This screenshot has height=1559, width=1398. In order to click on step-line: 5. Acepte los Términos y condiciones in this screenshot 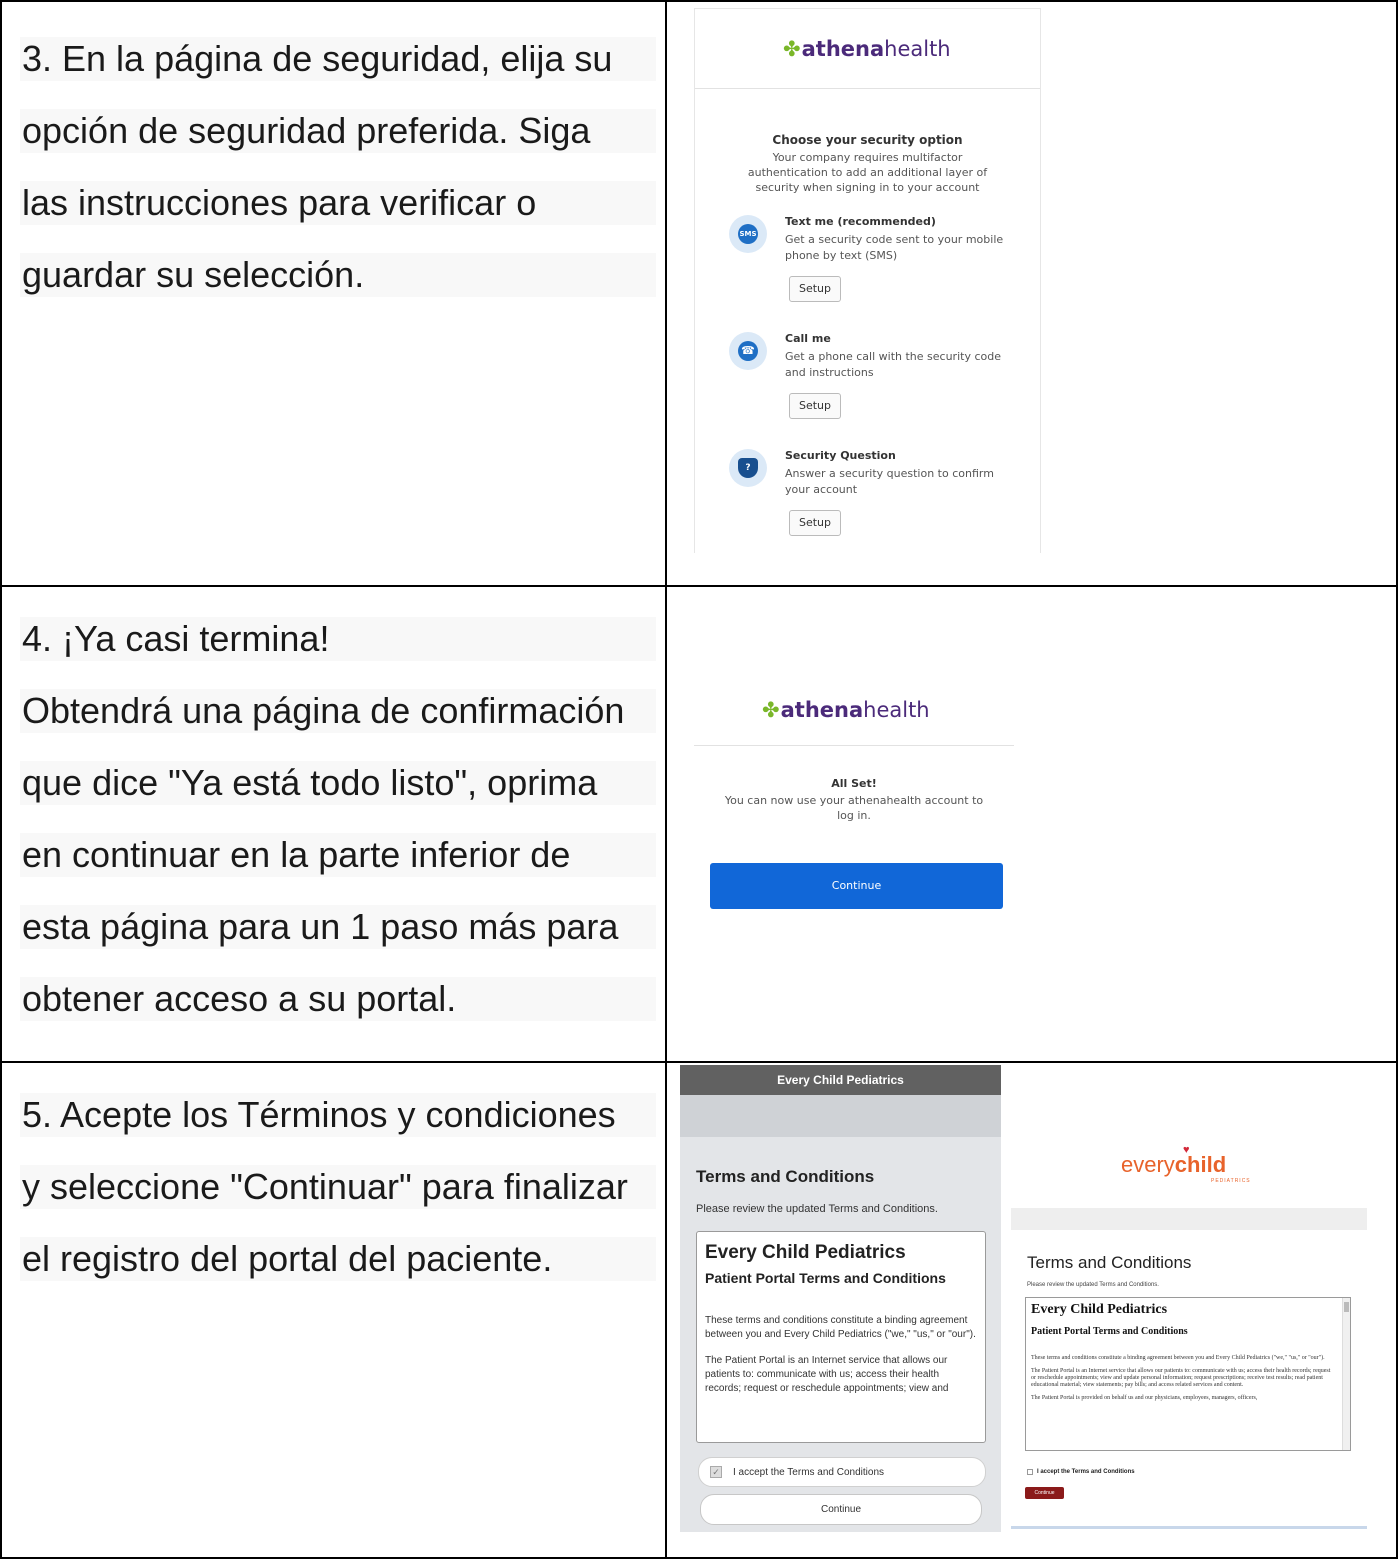, I will do `click(338, 1115)`.